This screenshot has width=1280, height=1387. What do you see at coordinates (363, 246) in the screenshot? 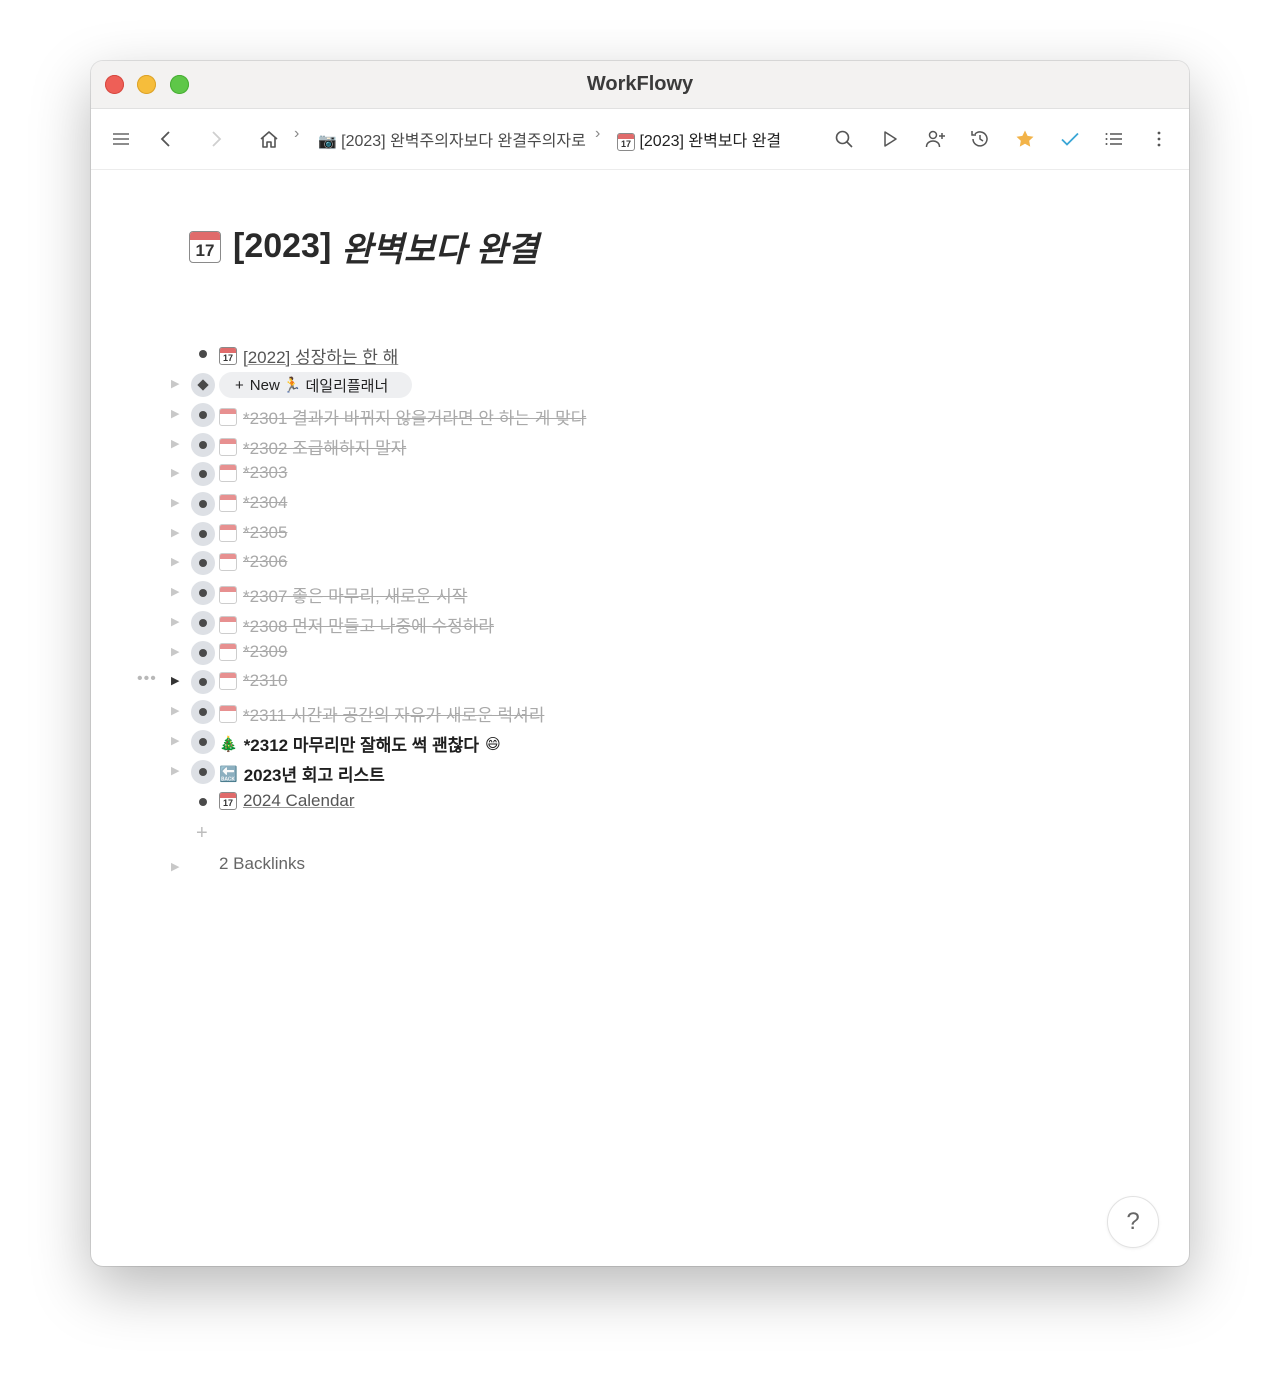
I see `page-title: 17 [2023] 완벽보다 완결` at bounding box center [363, 246].